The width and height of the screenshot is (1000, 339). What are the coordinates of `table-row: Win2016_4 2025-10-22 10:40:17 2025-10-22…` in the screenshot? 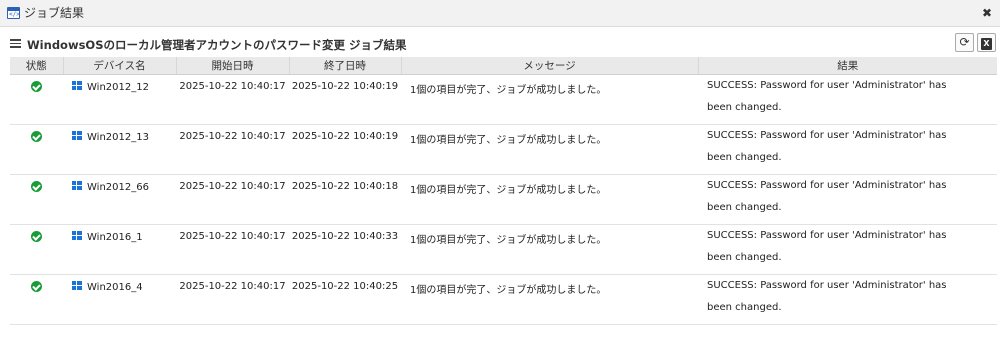 It's located at (503, 299).